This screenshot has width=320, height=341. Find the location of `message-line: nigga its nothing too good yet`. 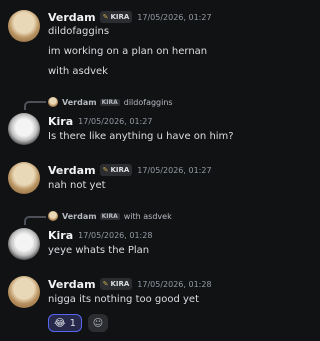

message-line: nigga its nothing too good yet is located at coordinates (124, 299).